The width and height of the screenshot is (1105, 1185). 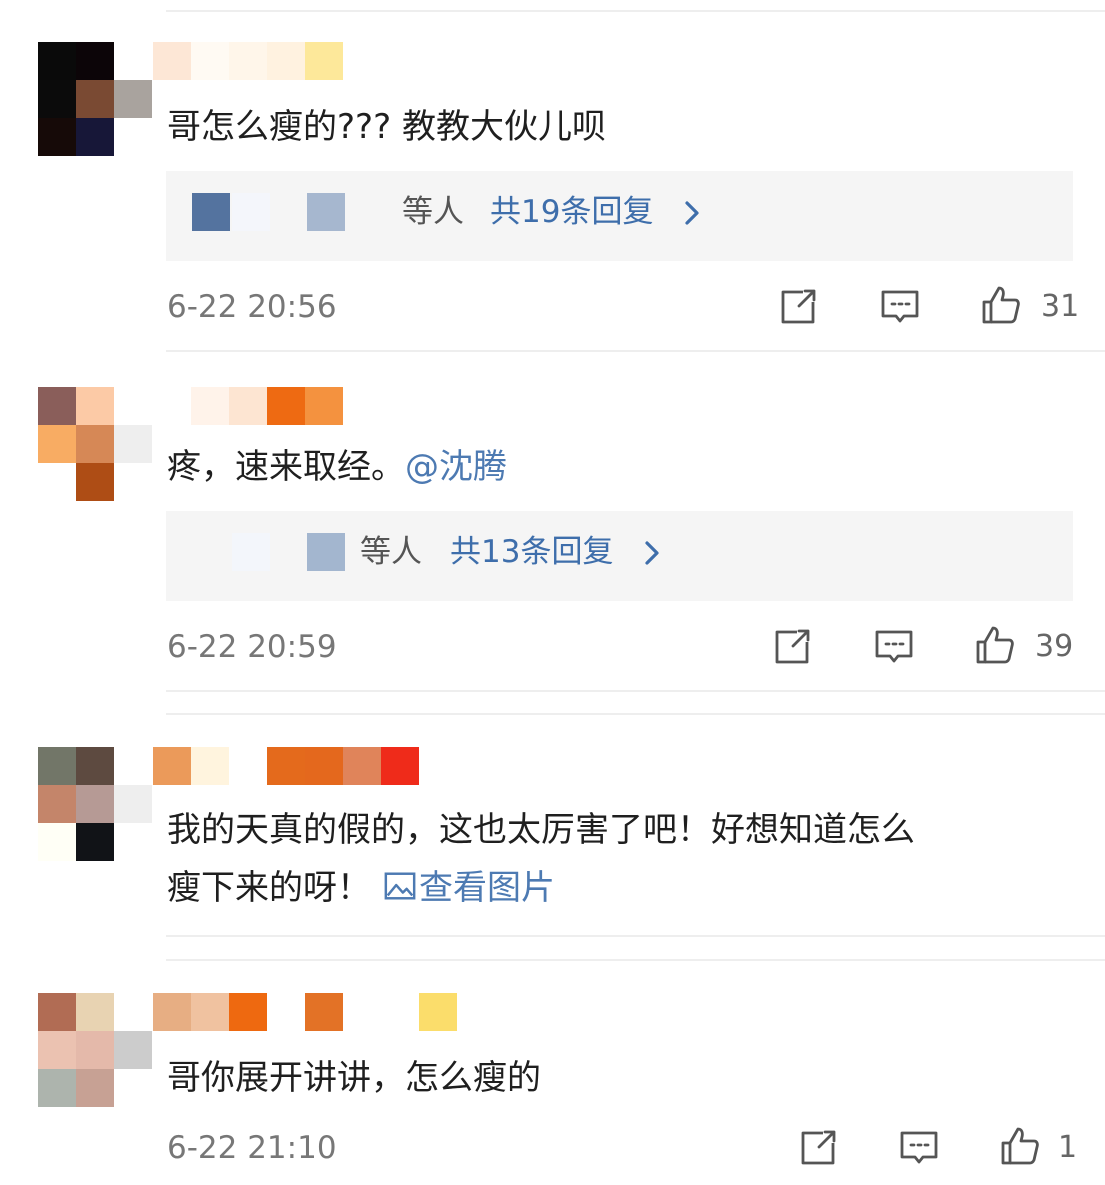 I want to click on like-count: 39, so click(x=1054, y=646).